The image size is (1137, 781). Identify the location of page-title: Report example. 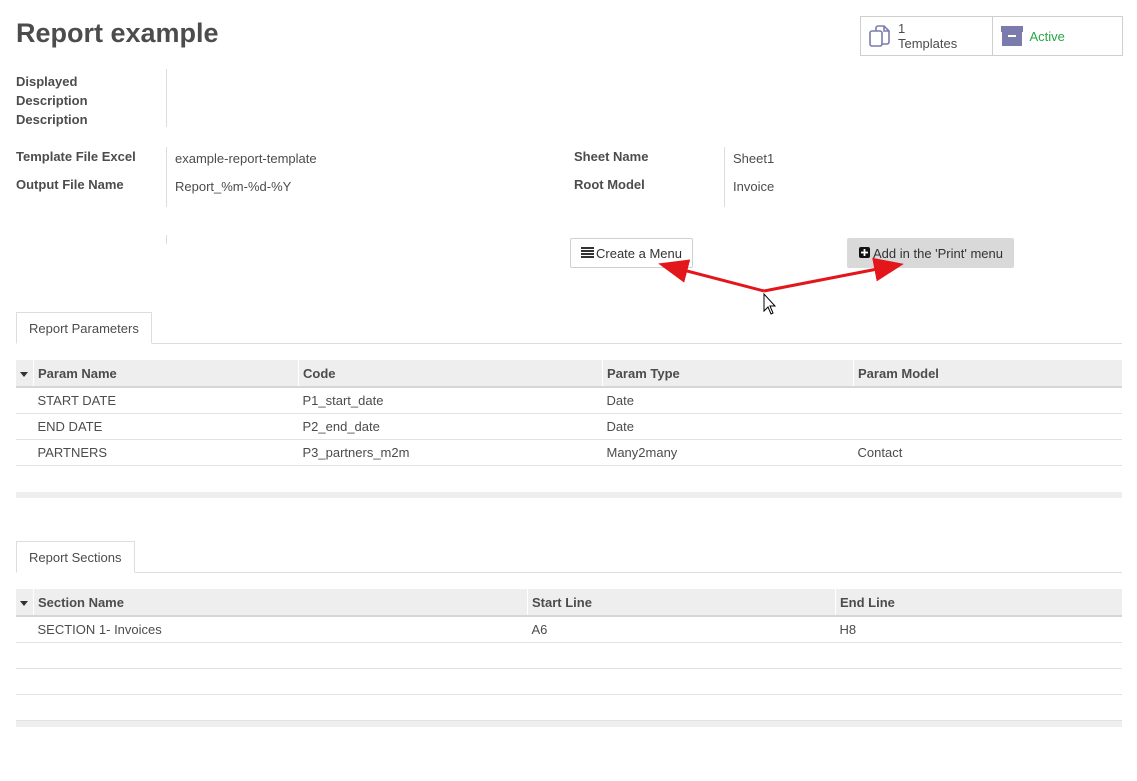
(117, 33).